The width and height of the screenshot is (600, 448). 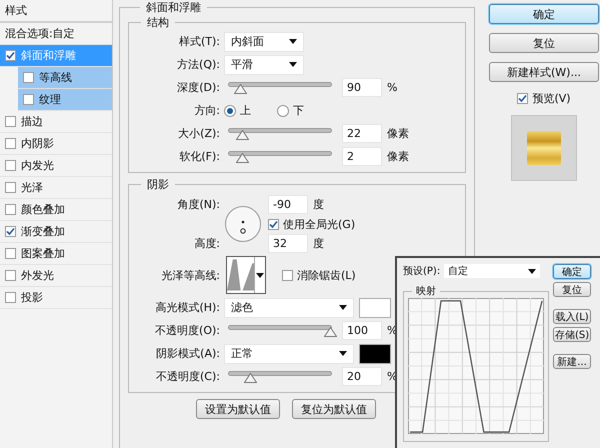 What do you see at coordinates (158, 184) in the screenshot?
I see `group-title: 阴影` at bounding box center [158, 184].